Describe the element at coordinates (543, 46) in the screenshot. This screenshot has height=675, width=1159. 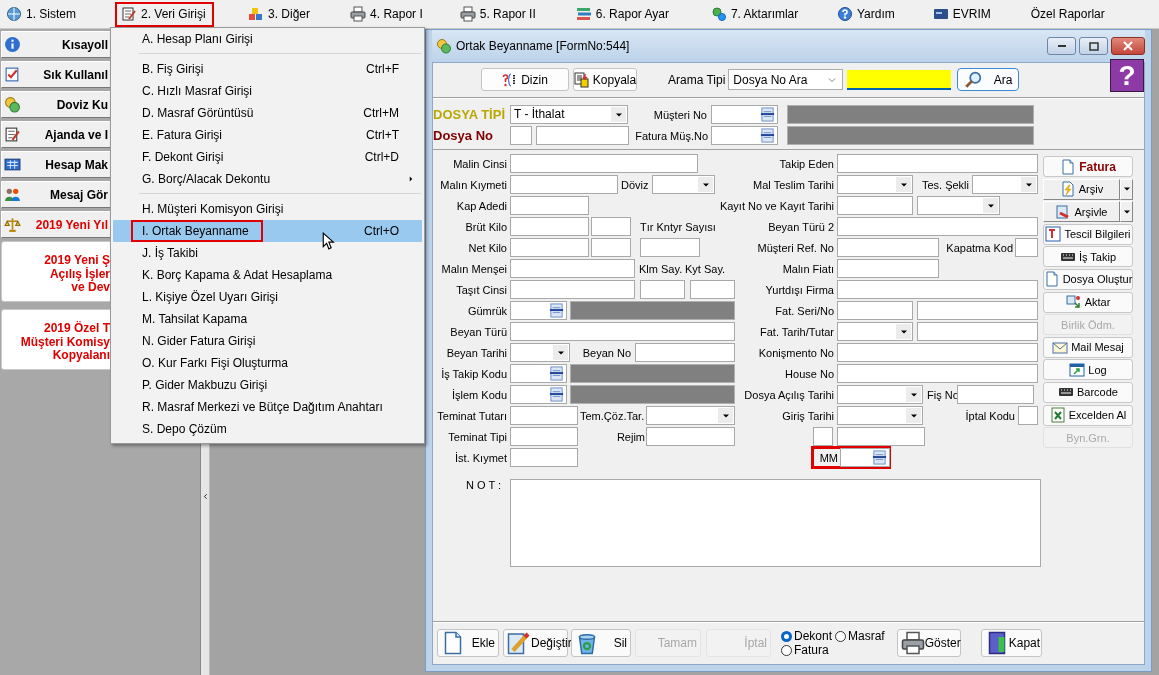
I see `window-title: Ortak Beyanname [FormNo:544]` at that location.